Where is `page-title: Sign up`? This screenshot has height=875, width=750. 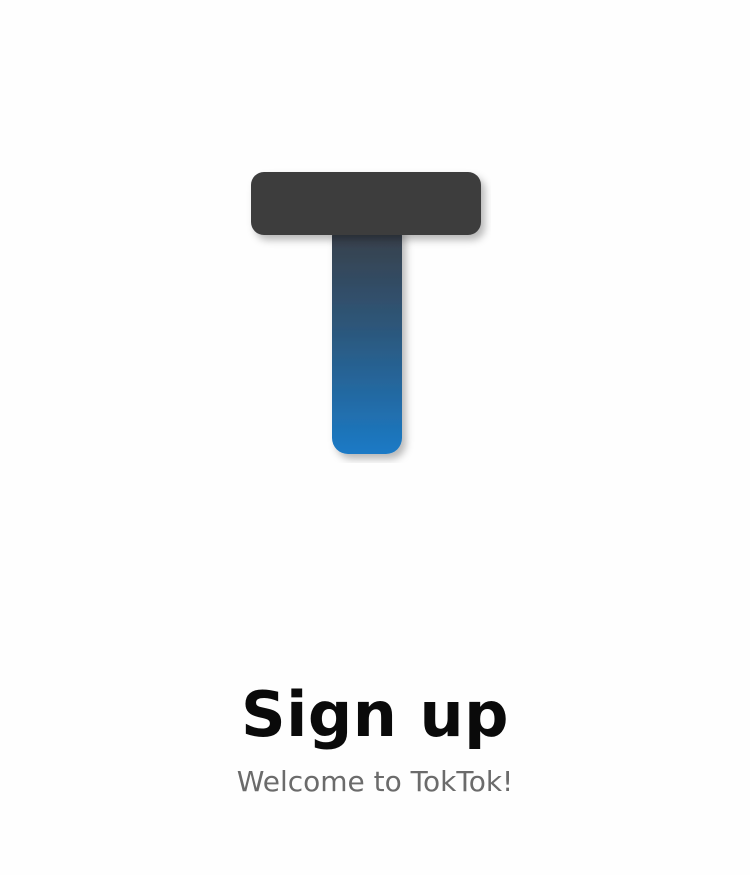
page-title: Sign up is located at coordinates (375, 714).